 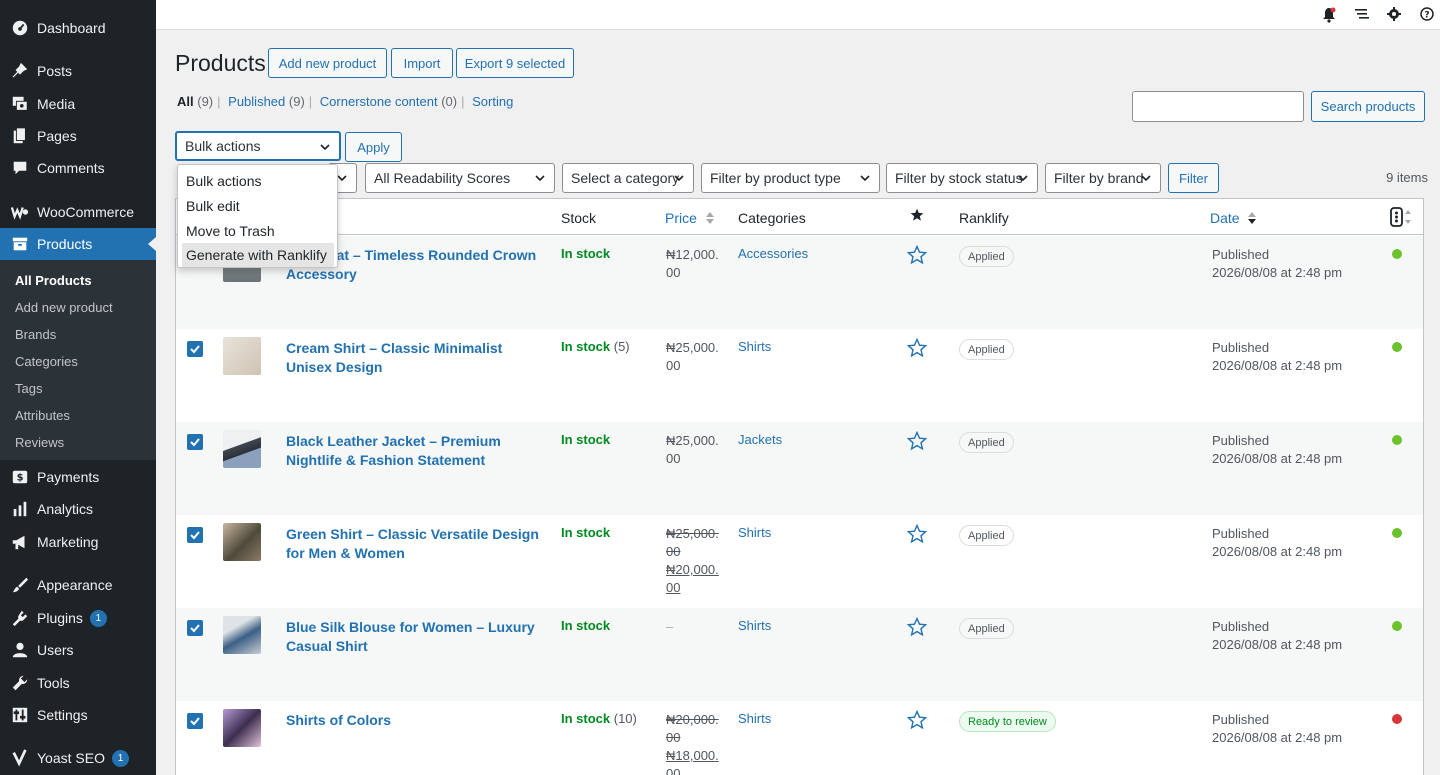 I want to click on brand-filter-select: Filter by brand, so click(x=1103, y=178).